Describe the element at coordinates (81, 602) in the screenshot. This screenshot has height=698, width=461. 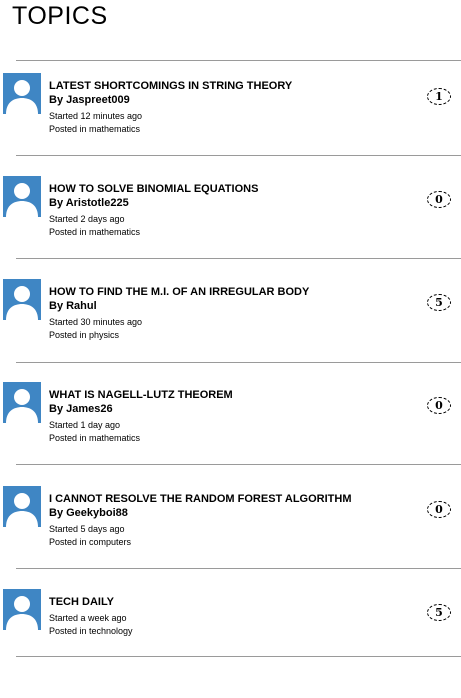
I see `topic-title: TECH DAILY` at that location.